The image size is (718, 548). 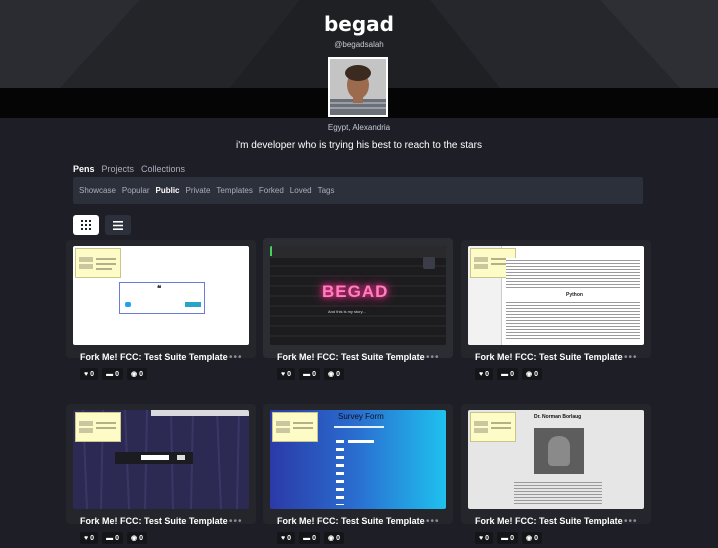 What do you see at coordinates (234, 190) in the screenshot?
I see `filter-templates: Templates` at bounding box center [234, 190].